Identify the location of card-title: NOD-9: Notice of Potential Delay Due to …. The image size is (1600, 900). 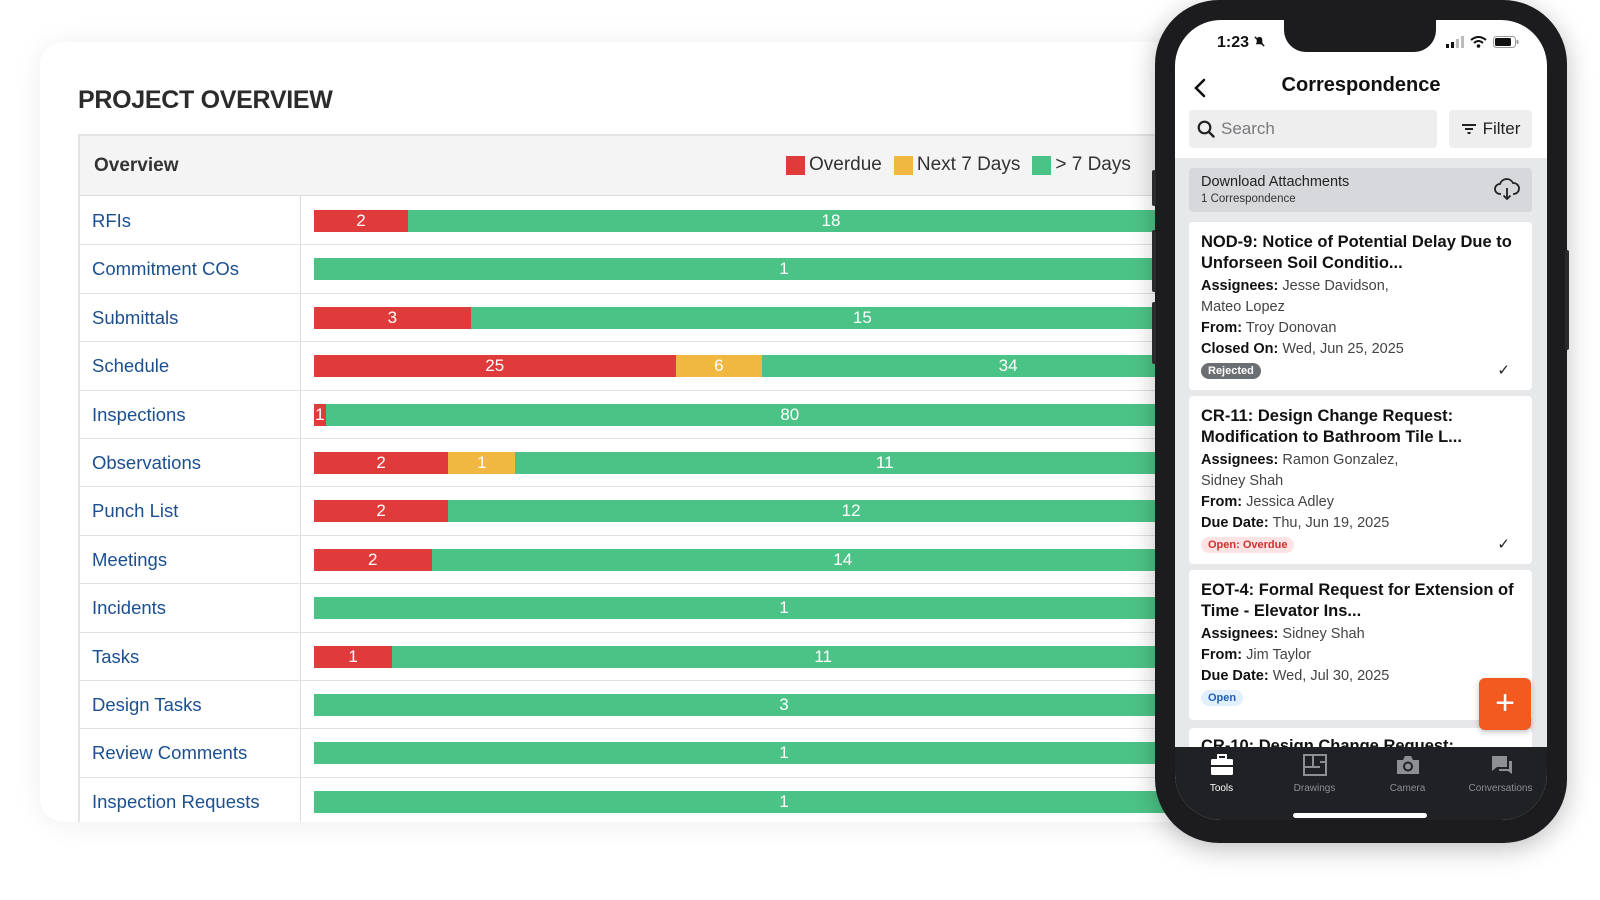
(1356, 252).